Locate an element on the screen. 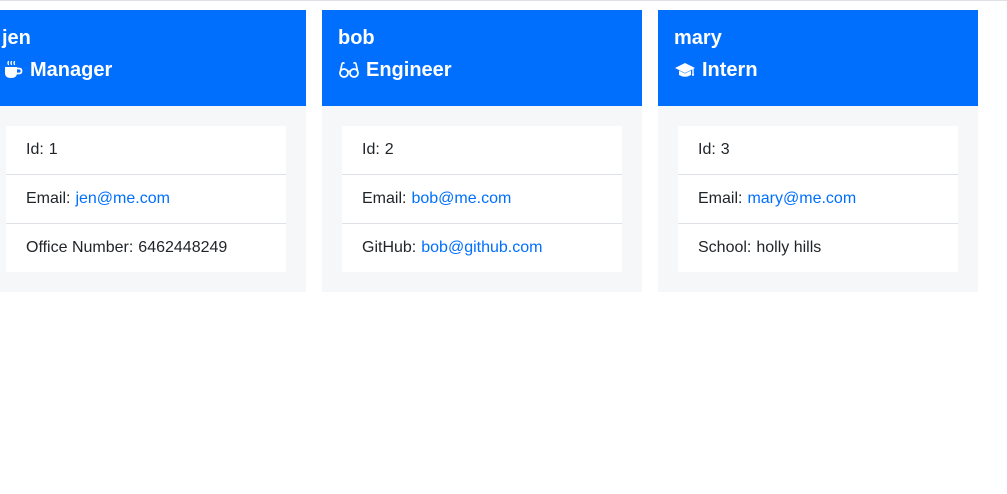 Image resolution: width=1007 pixels, height=494 pixels. id-row: Id: 3 is located at coordinates (818, 150).